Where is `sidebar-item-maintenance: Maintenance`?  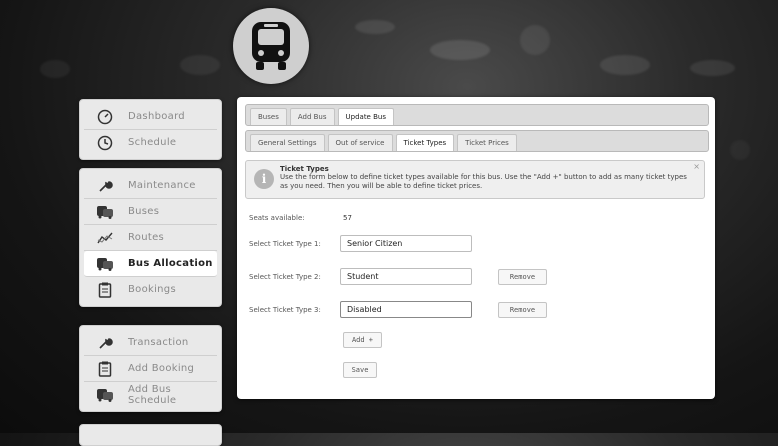 sidebar-item-maintenance: Maintenance is located at coordinates (150, 186).